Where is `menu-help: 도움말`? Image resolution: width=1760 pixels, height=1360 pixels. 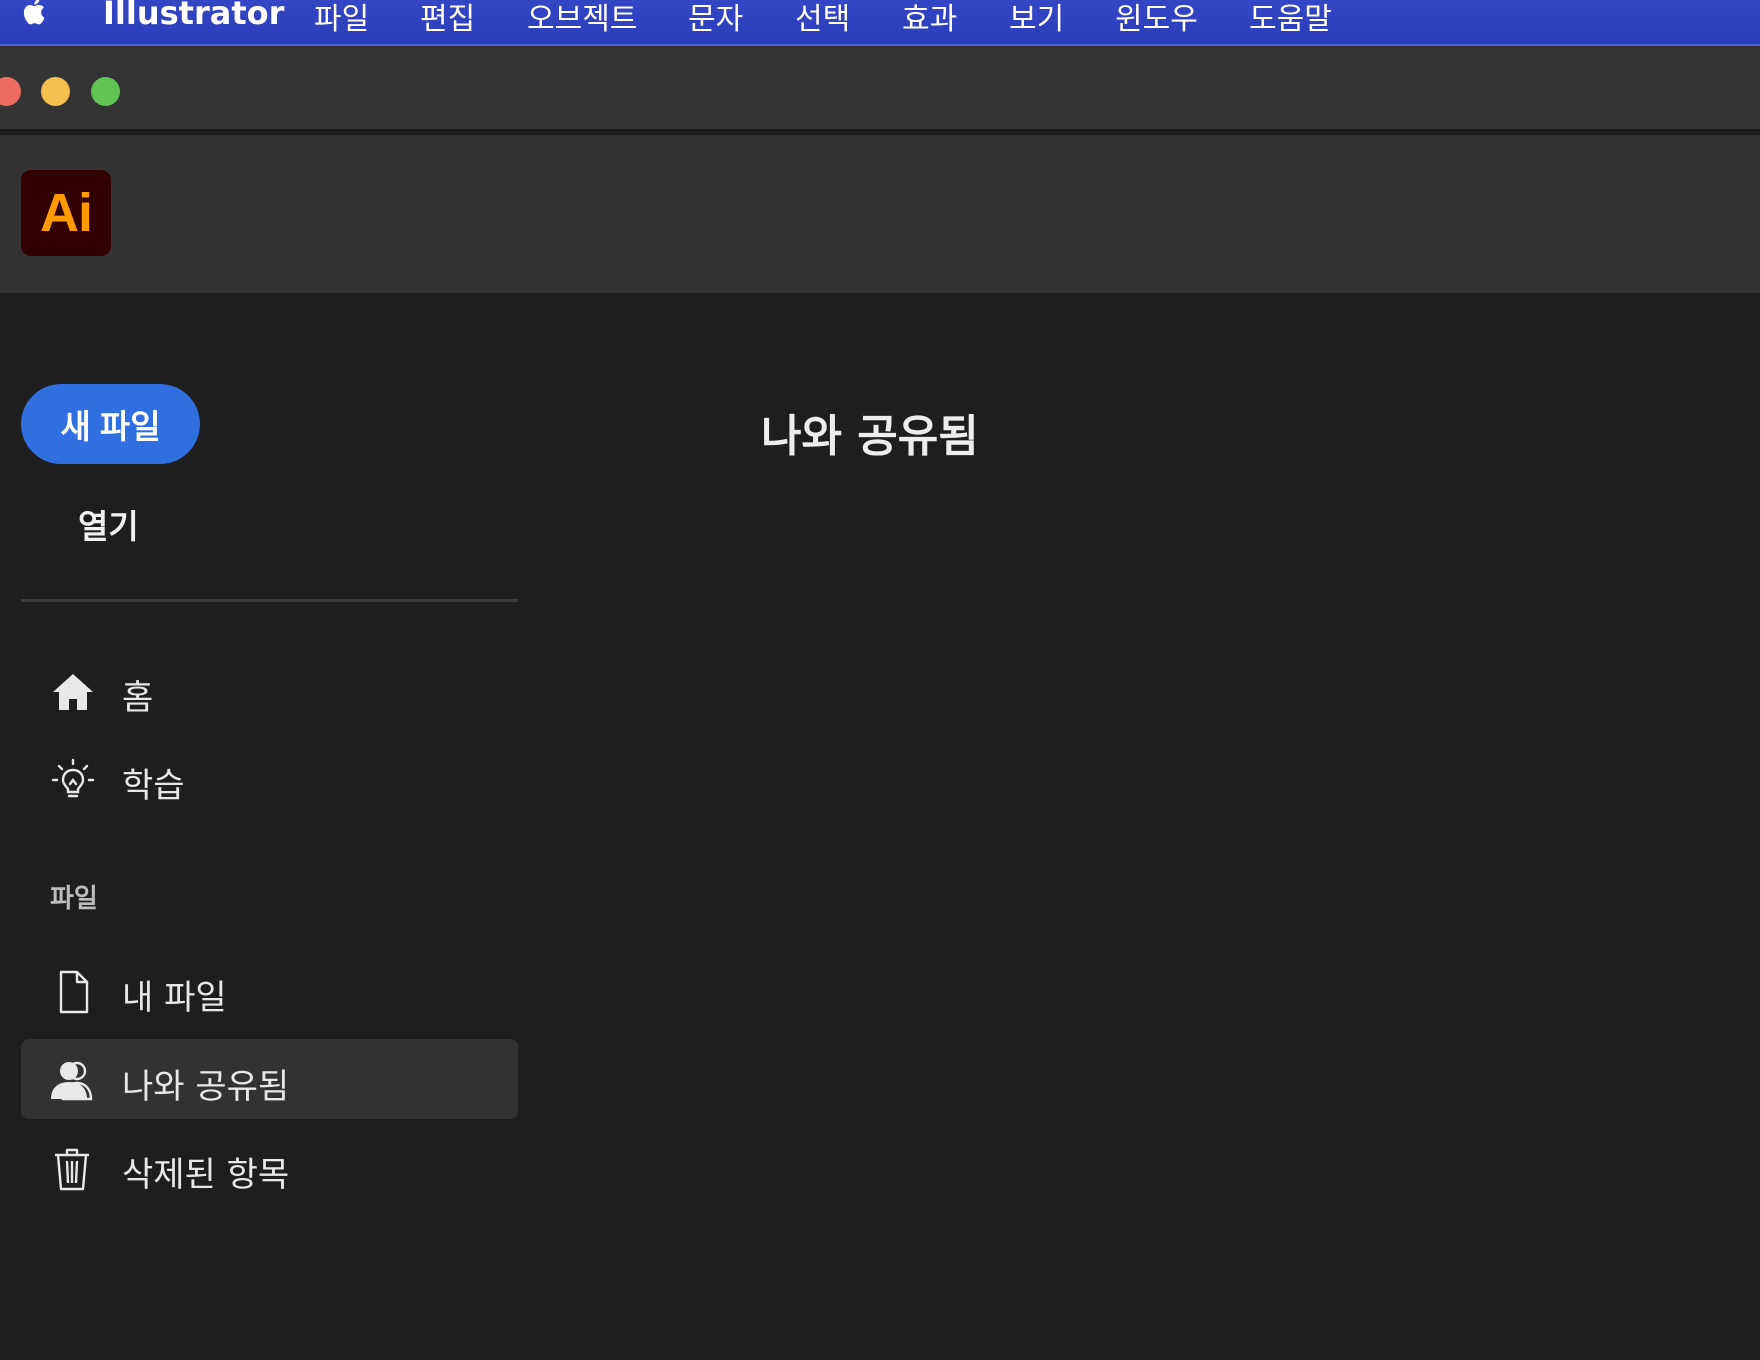
menu-help: 도움말 is located at coordinates (1290, 19).